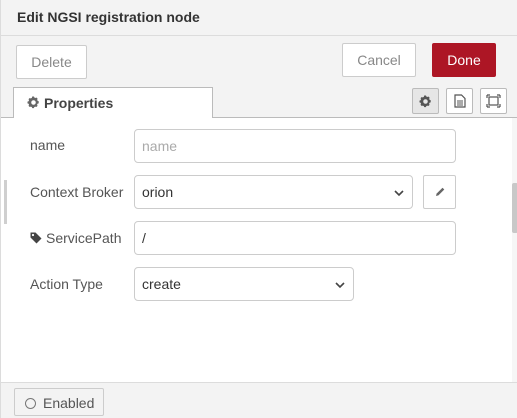  What do you see at coordinates (161, 284) in the screenshot?
I see `action-type-value: create` at bounding box center [161, 284].